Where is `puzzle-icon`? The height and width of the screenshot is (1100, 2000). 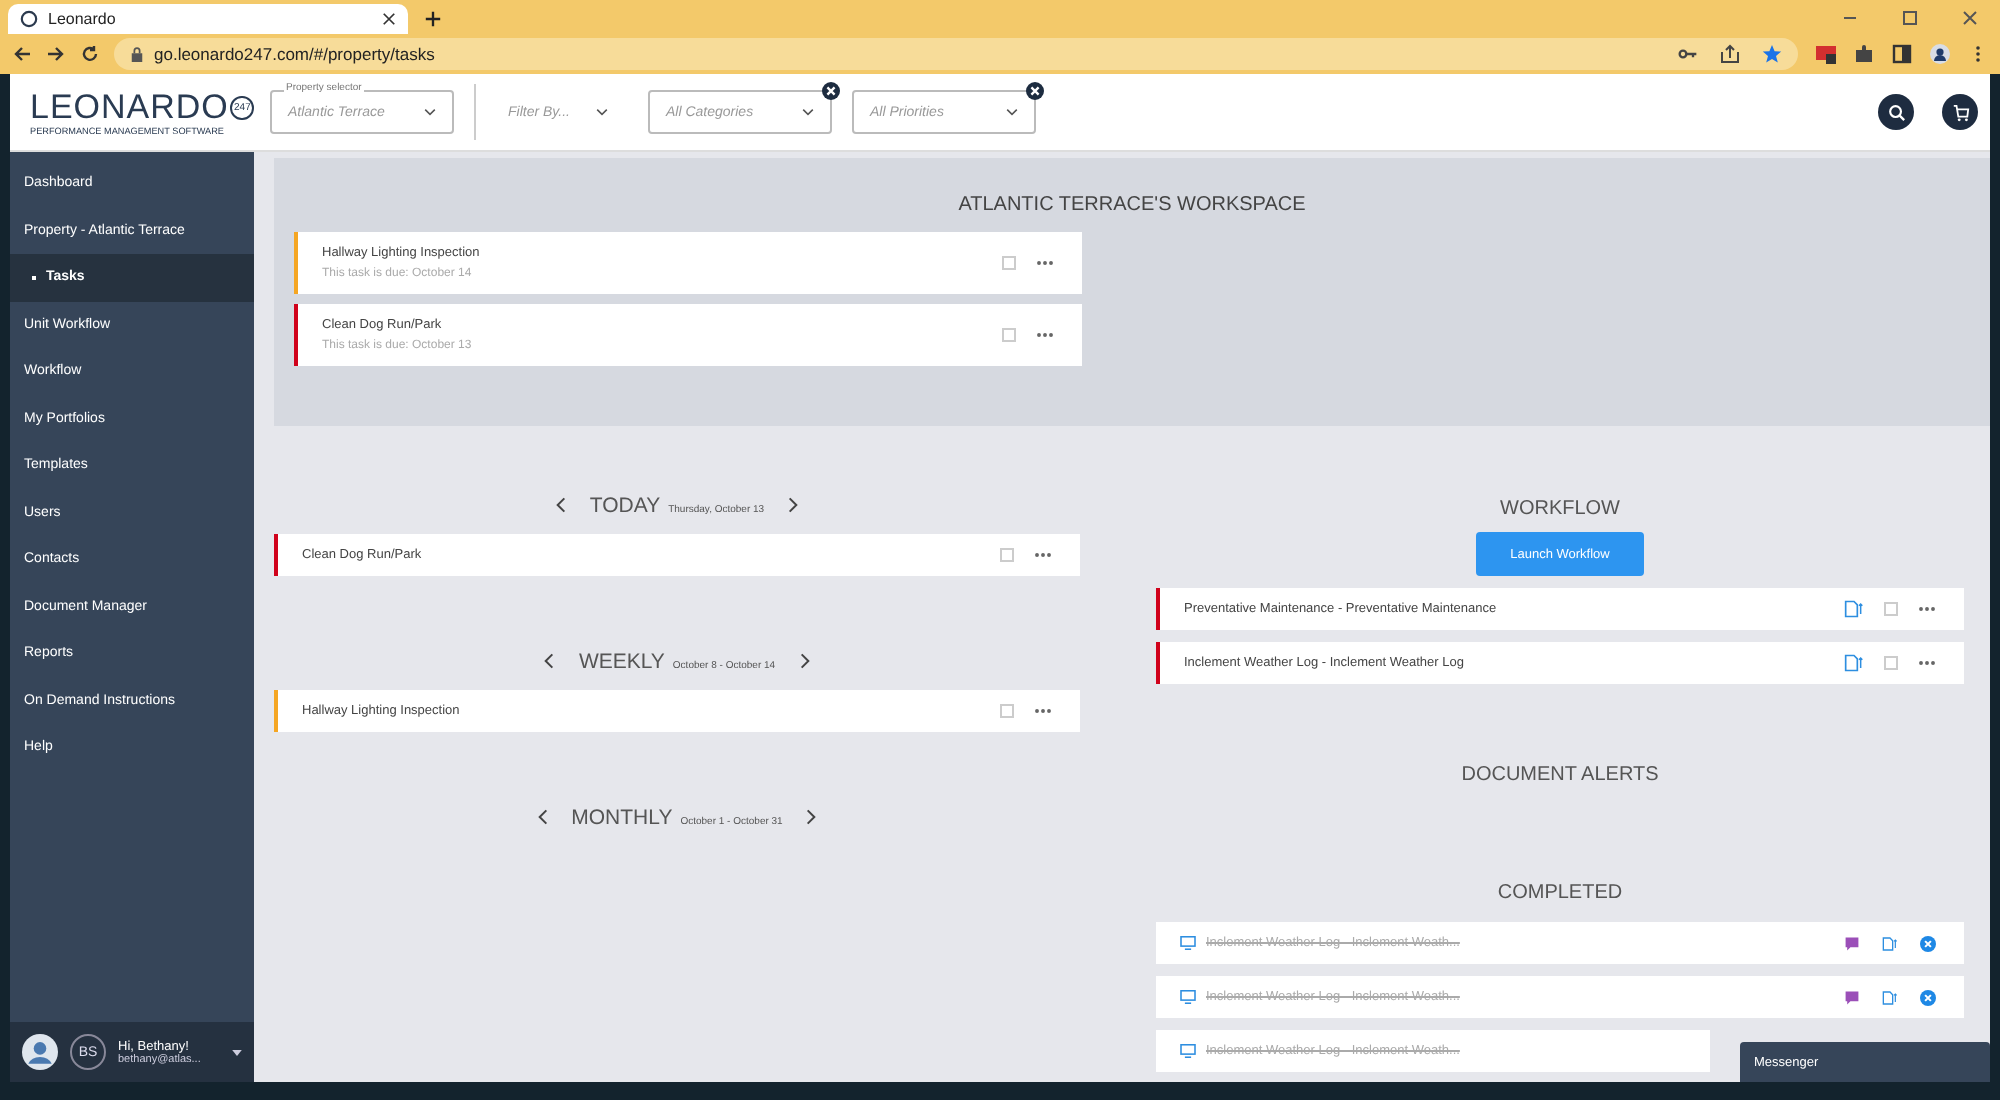 puzzle-icon is located at coordinates (1864, 54).